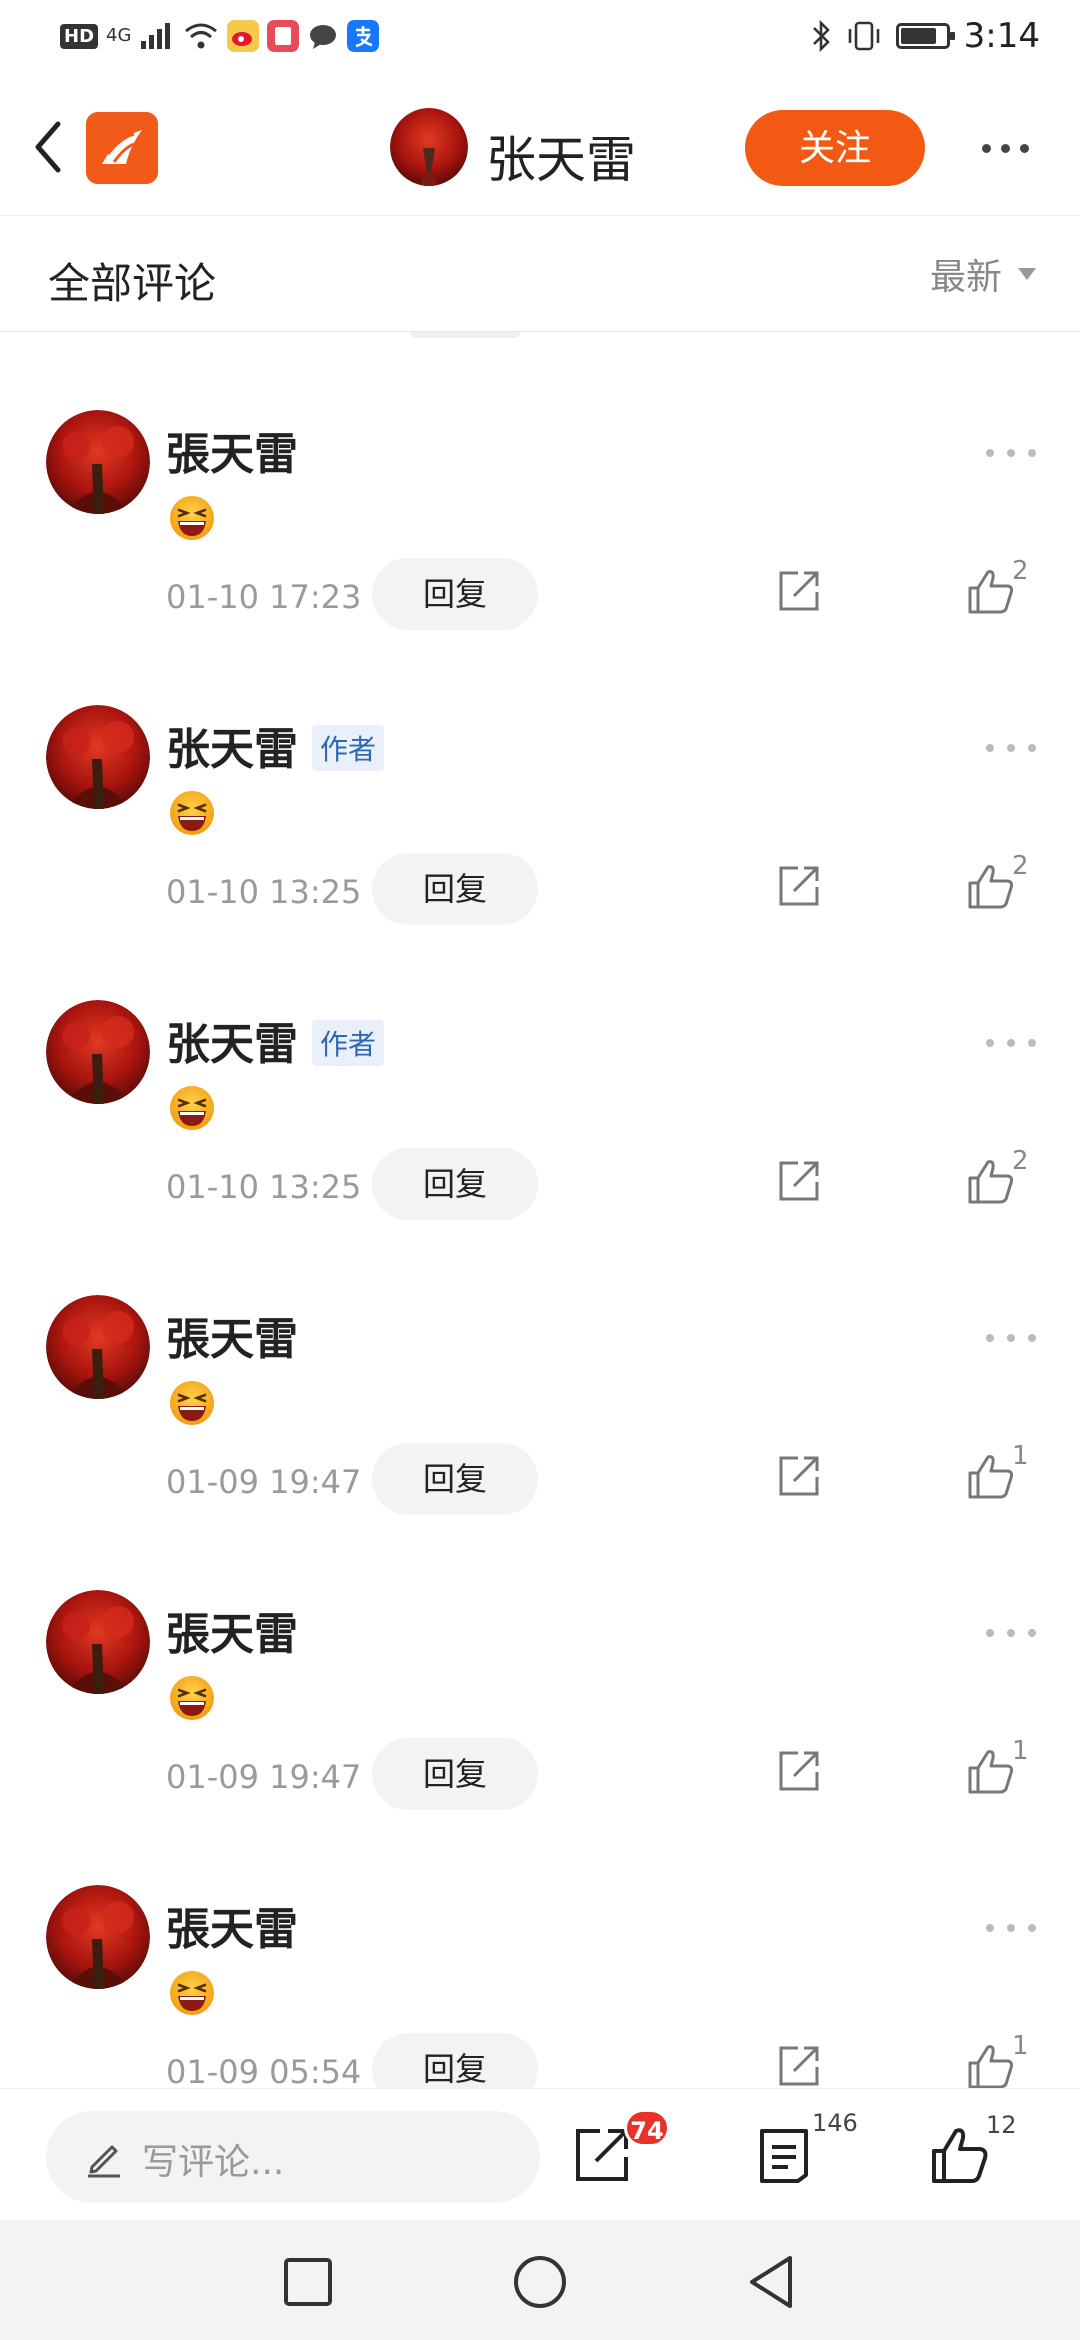 Image resolution: width=1080 pixels, height=2340 pixels. What do you see at coordinates (561, 156) in the screenshot?
I see `author-name: 张天雷` at bounding box center [561, 156].